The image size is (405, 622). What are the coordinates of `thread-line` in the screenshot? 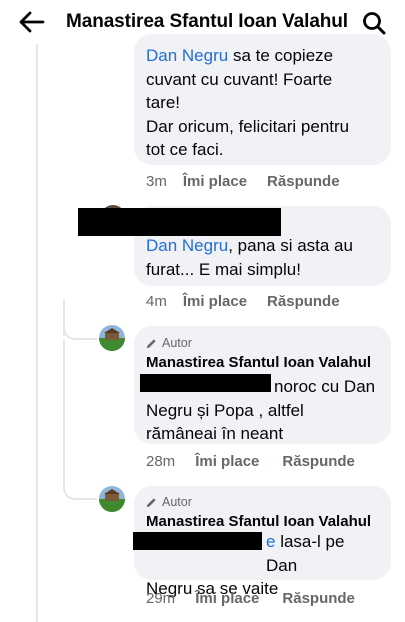 It's located at (37, 333).